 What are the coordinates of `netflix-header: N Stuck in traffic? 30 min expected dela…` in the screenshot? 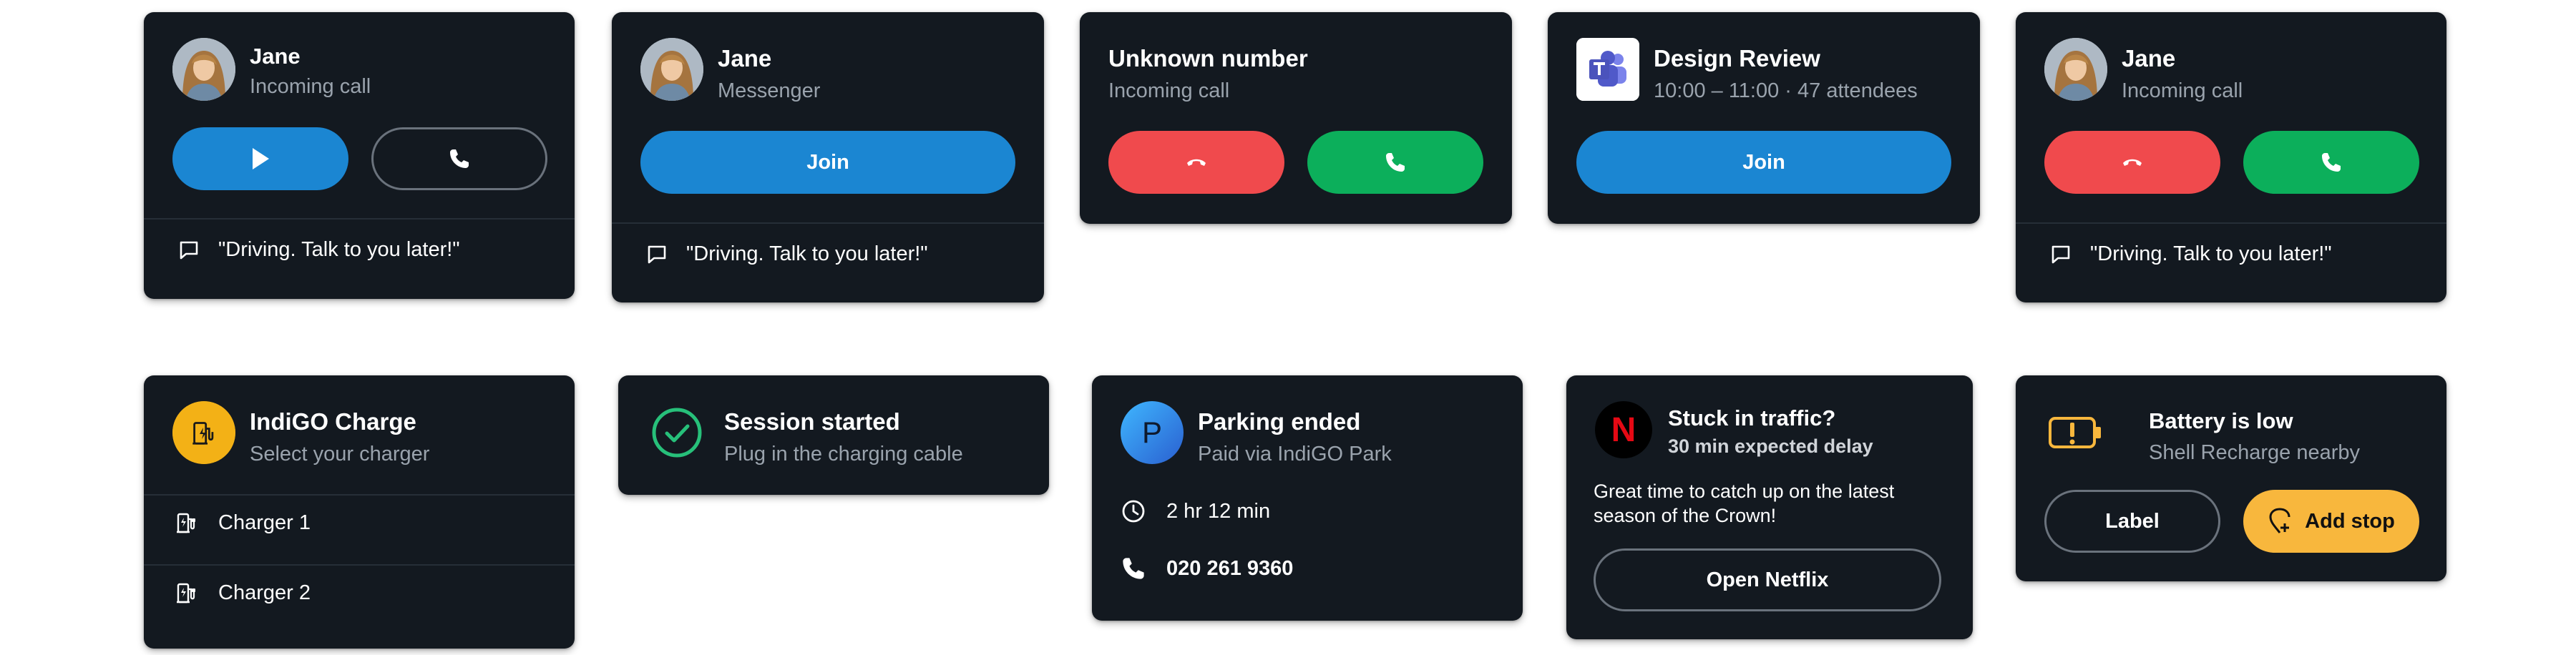 It's located at (1773, 433).